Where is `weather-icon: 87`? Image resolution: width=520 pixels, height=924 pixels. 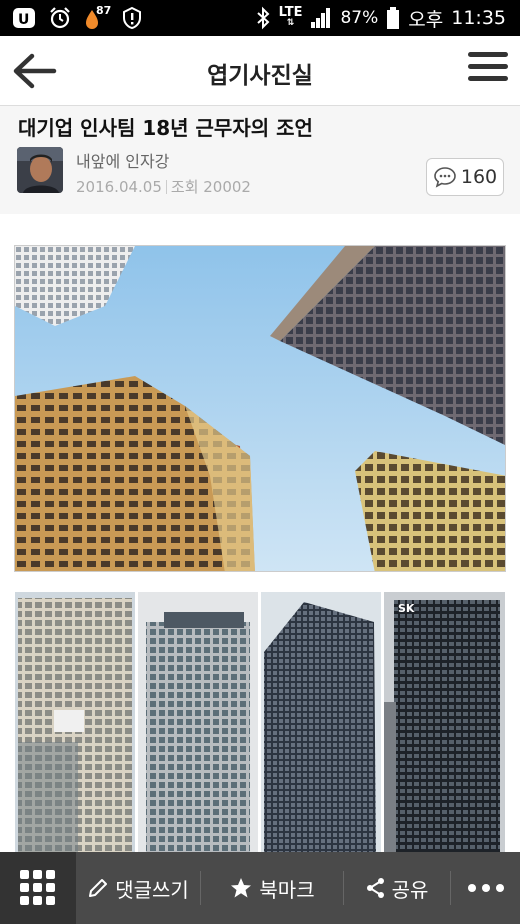 weather-icon: 87 is located at coordinates (97, 17).